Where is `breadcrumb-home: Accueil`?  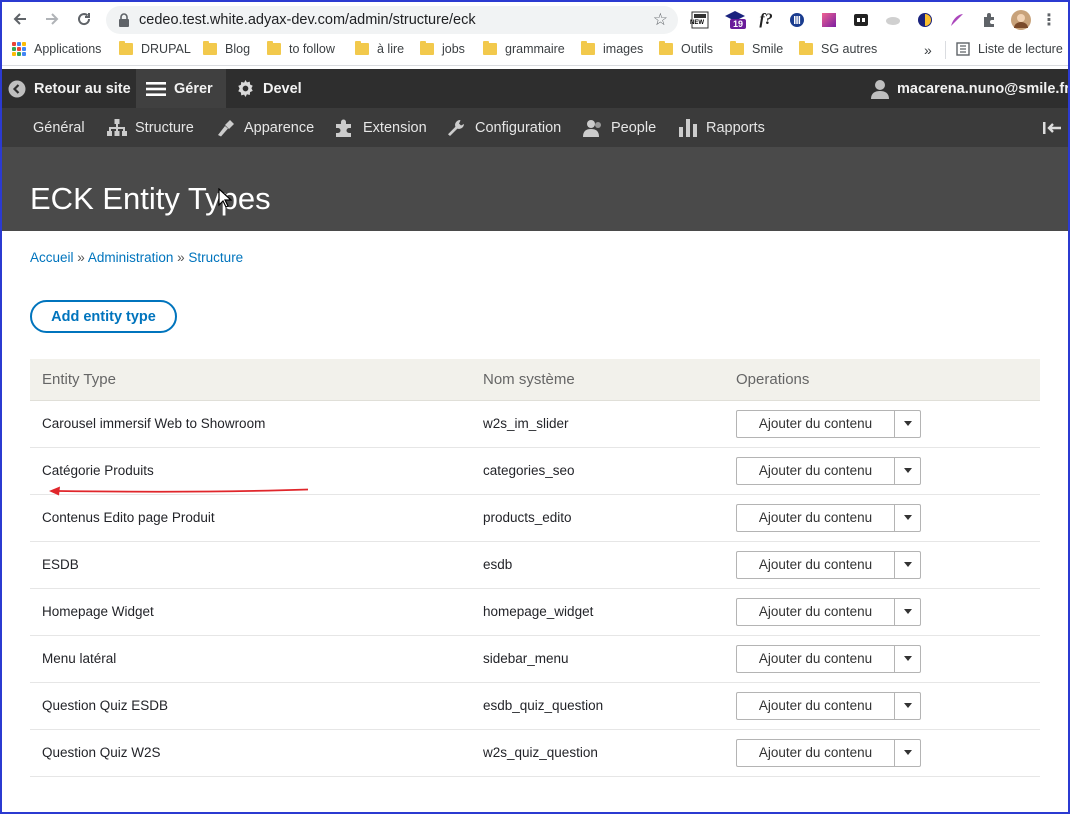 breadcrumb-home: Accueil is located at coordinates (52, 257).